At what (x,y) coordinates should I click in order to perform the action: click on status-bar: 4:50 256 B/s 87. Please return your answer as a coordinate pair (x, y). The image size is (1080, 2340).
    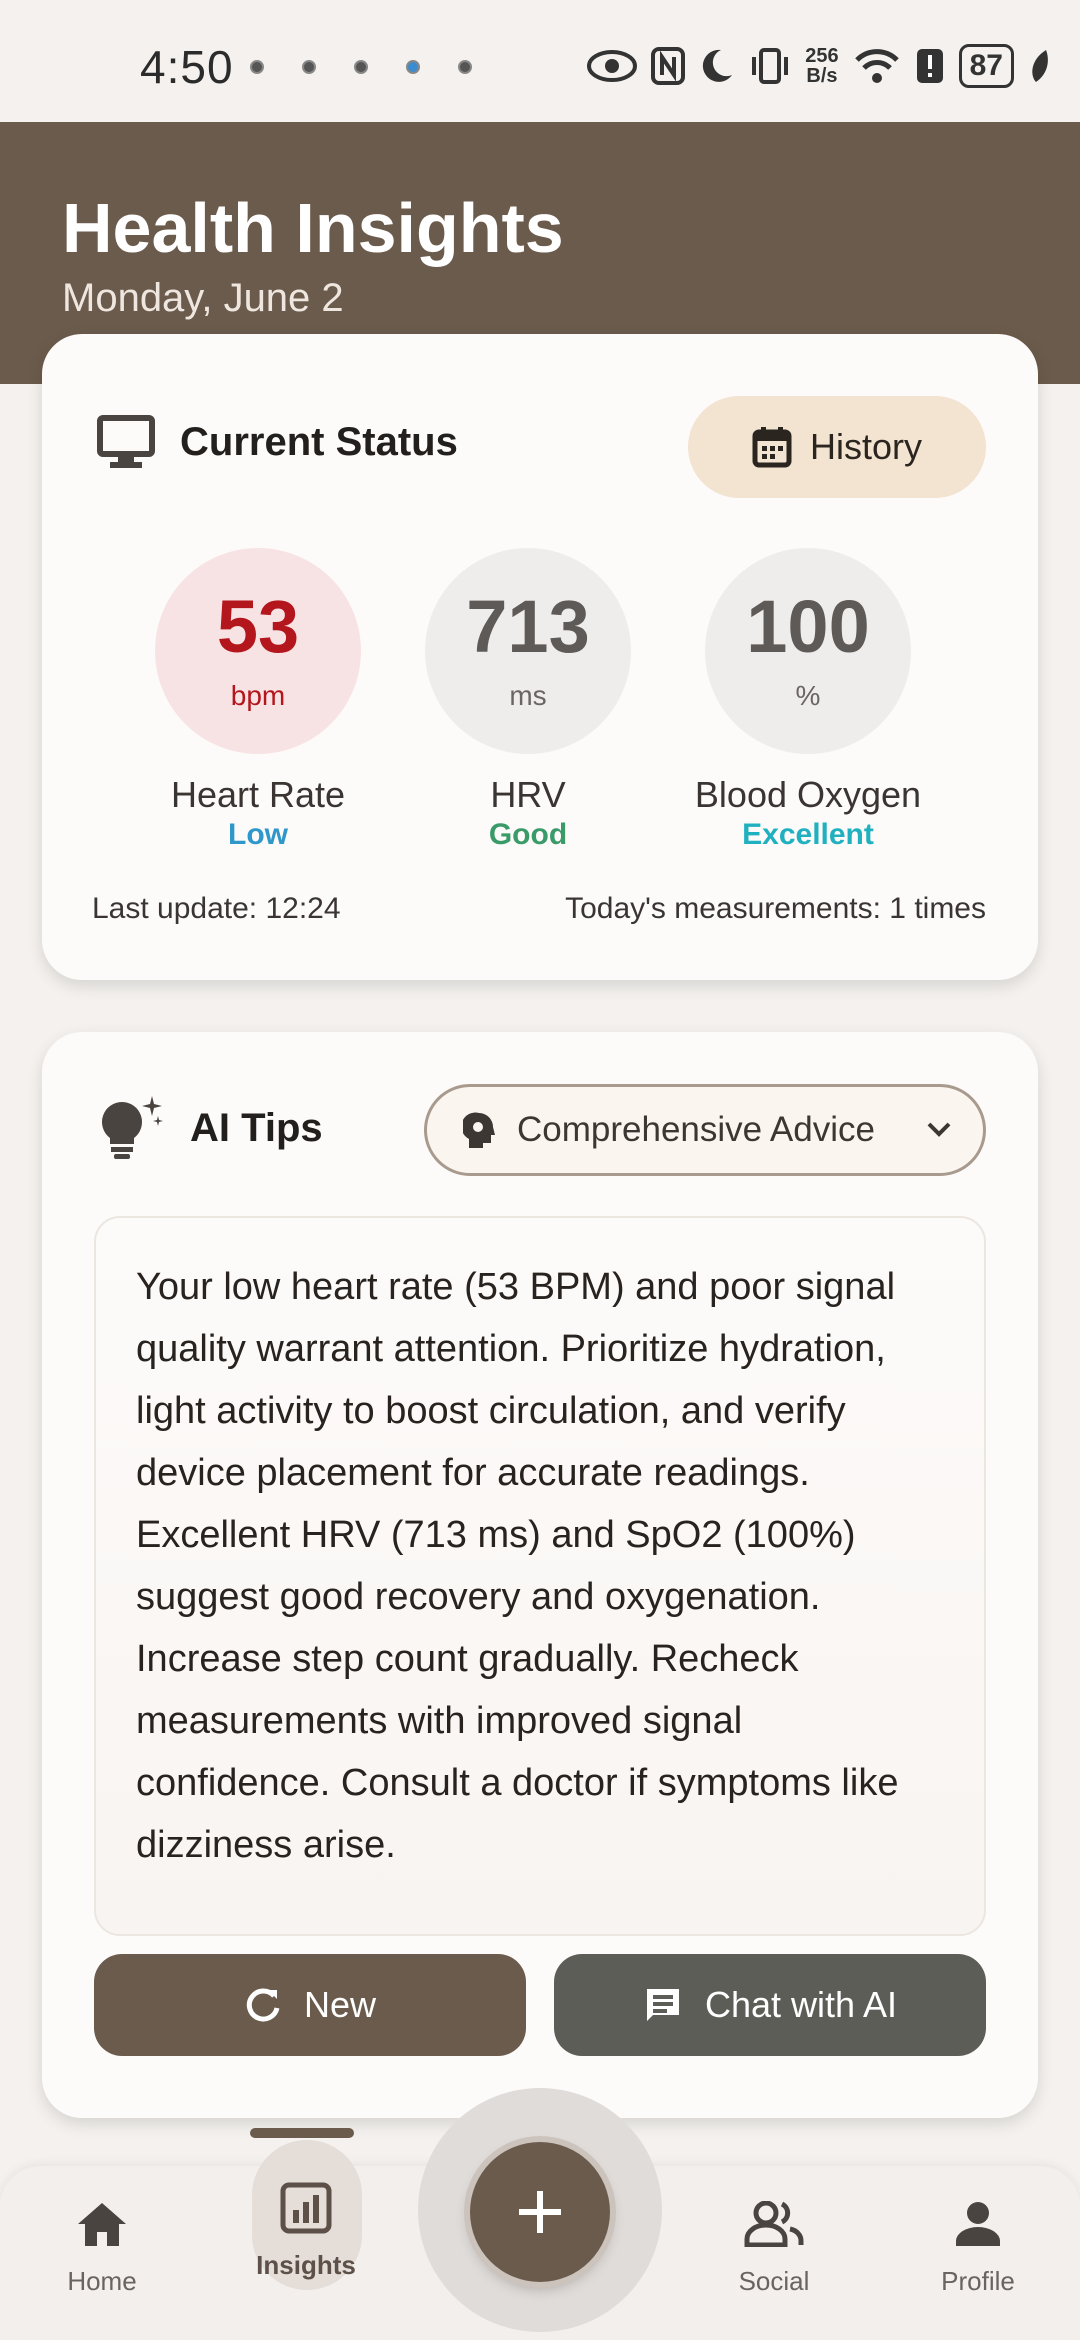
    Looking at the image, I should click on (540, 61).